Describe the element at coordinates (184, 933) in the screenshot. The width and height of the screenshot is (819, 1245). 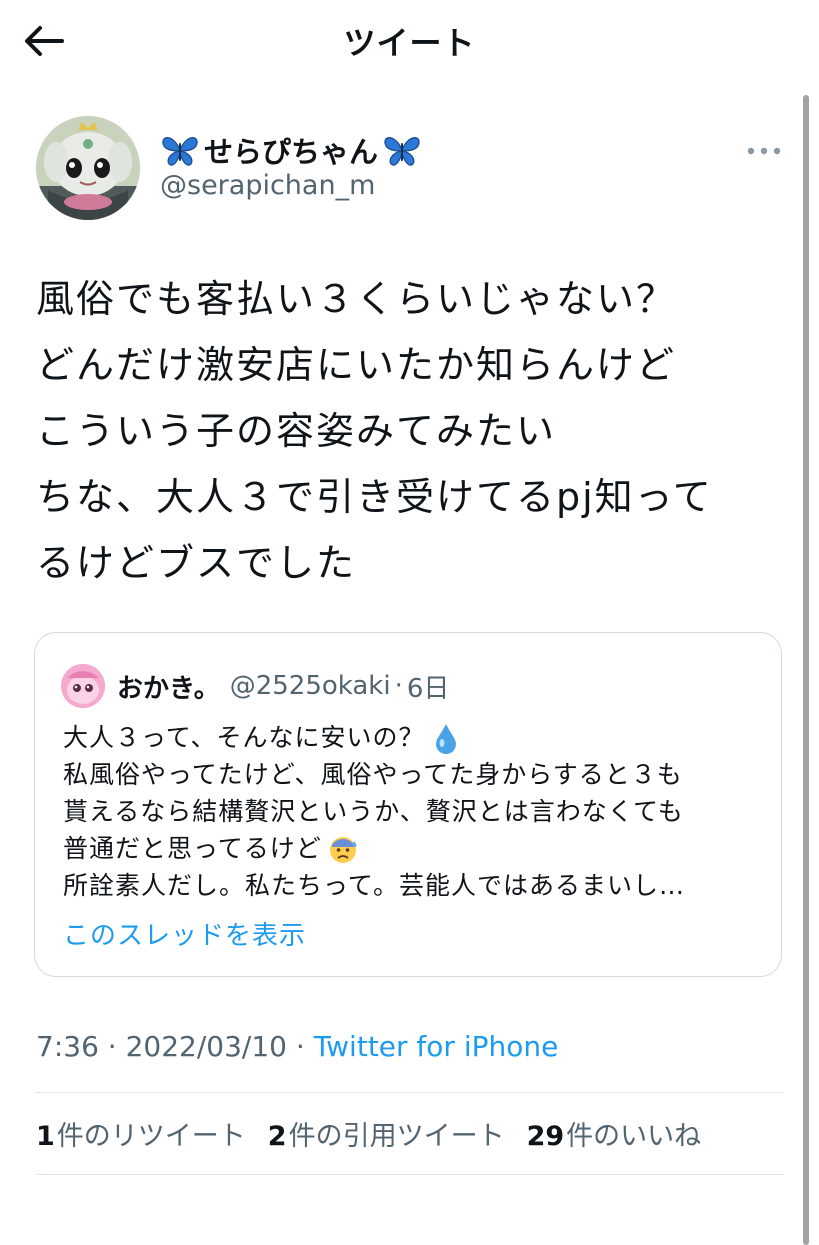
I see `show-thread-link: このスレッドを表示` at that location.